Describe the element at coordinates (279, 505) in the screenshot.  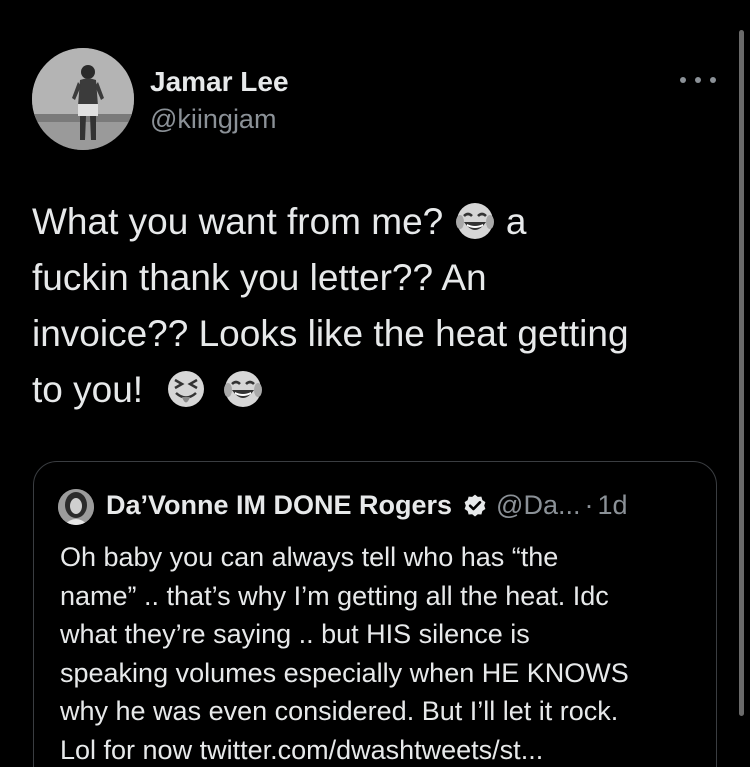
I see `quoted-author-name: Da’Vonne IM DONE Rogers` at that location.